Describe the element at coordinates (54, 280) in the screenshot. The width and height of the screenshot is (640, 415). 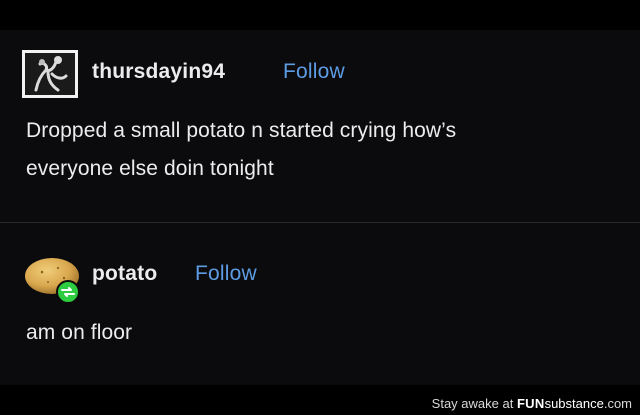
I see `potato-avatar-icon` at that location.